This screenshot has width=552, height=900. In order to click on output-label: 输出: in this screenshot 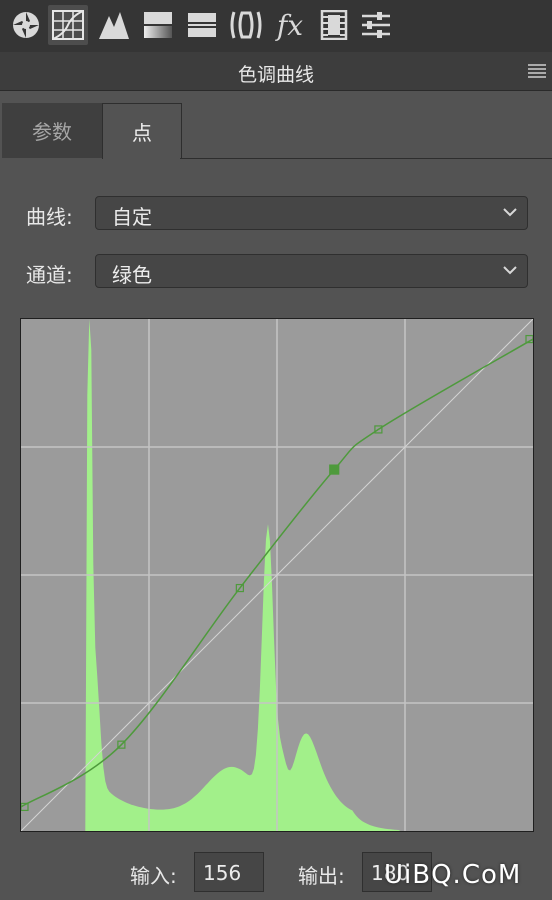, I will do `click(321, 876)`.